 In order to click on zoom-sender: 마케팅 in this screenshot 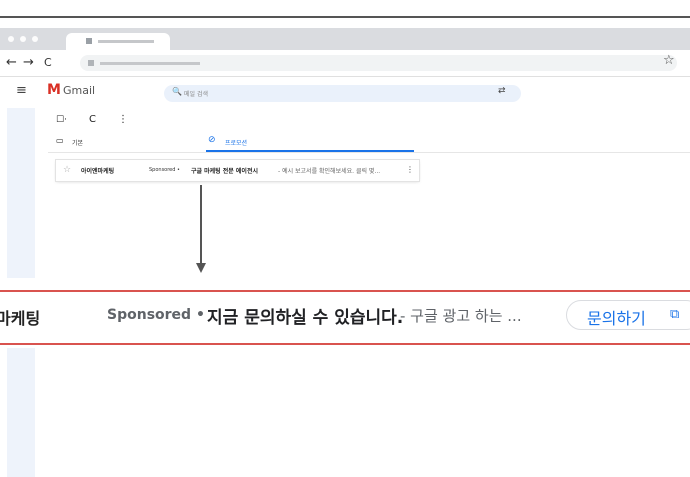, I will do `click(20, 318)`.